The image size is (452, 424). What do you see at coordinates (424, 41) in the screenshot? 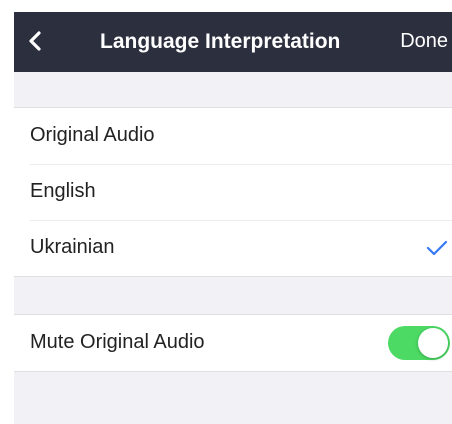
I see `done-button: Done` at bounding box center [424, 41].